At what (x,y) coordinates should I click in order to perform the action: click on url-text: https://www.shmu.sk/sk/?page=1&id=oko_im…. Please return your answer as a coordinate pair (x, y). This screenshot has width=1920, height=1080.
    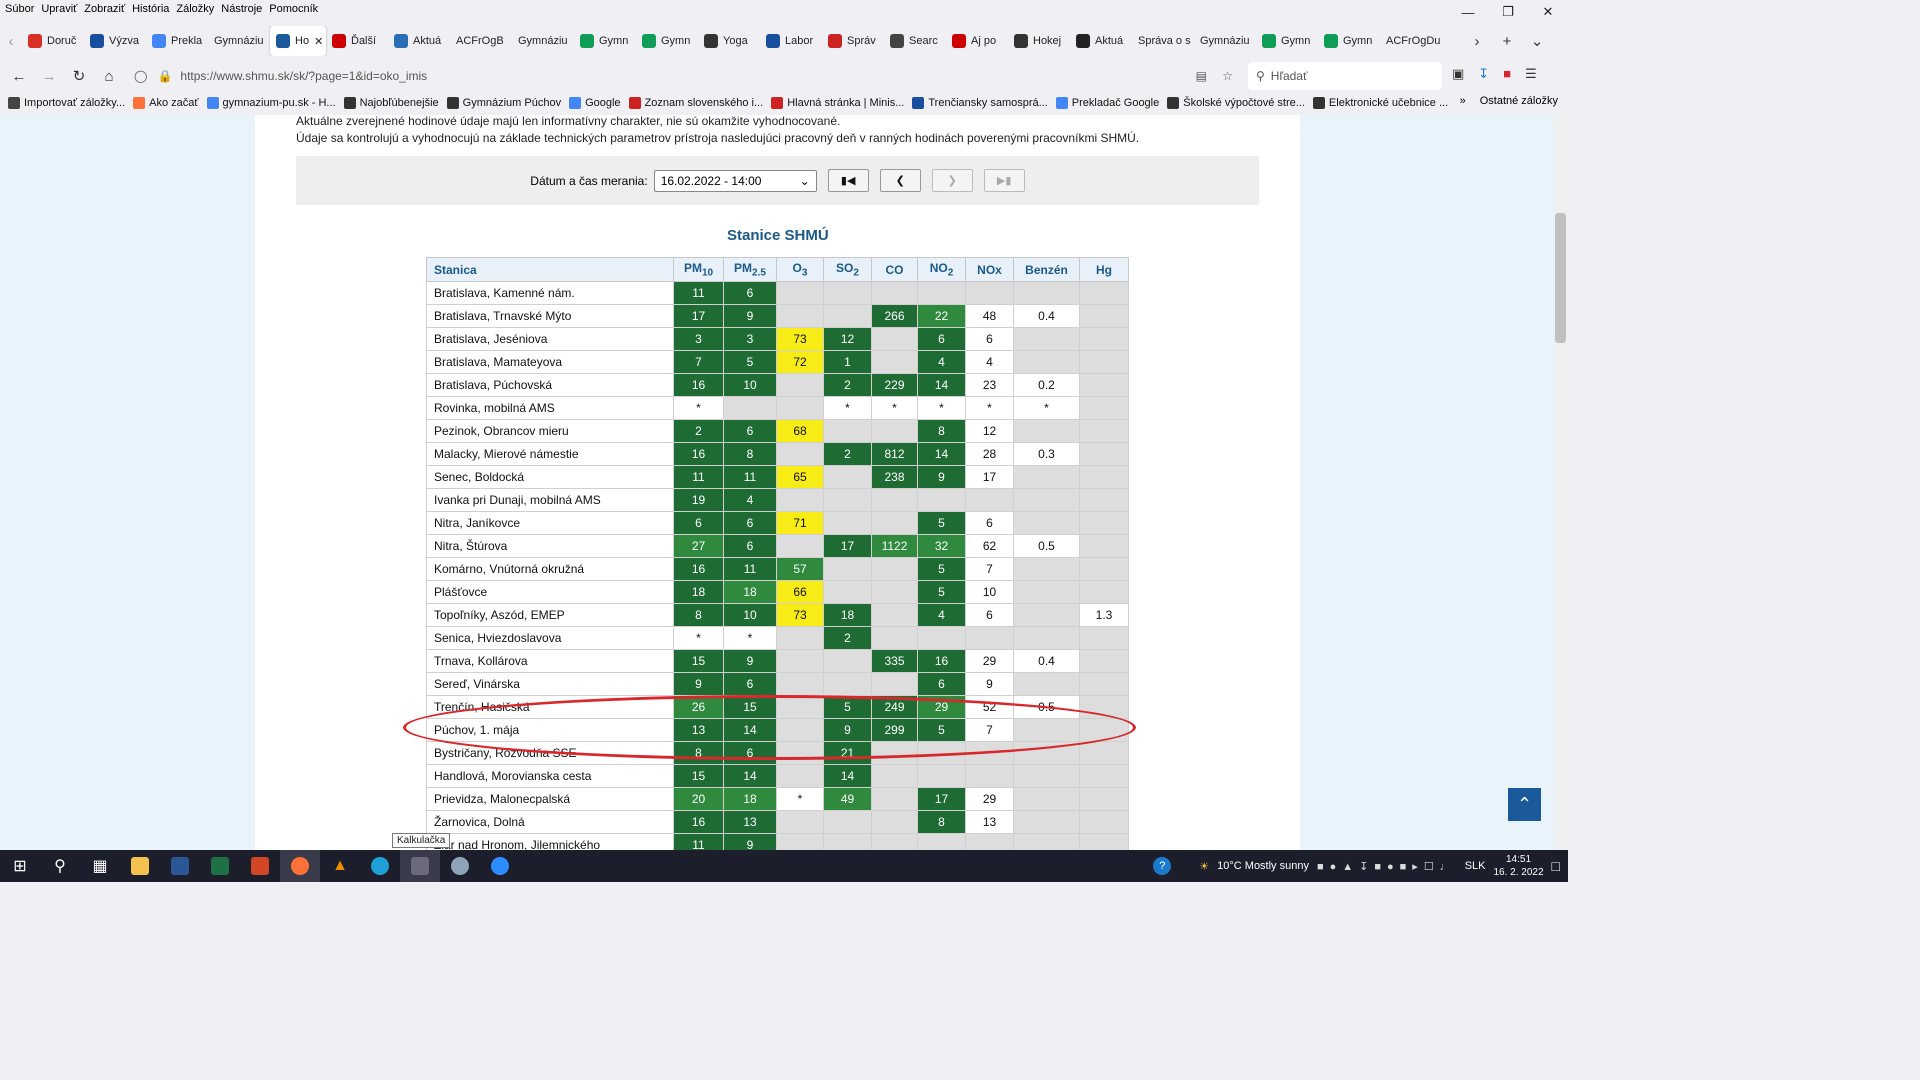
    Looking at the image, I should click on (303, 76).